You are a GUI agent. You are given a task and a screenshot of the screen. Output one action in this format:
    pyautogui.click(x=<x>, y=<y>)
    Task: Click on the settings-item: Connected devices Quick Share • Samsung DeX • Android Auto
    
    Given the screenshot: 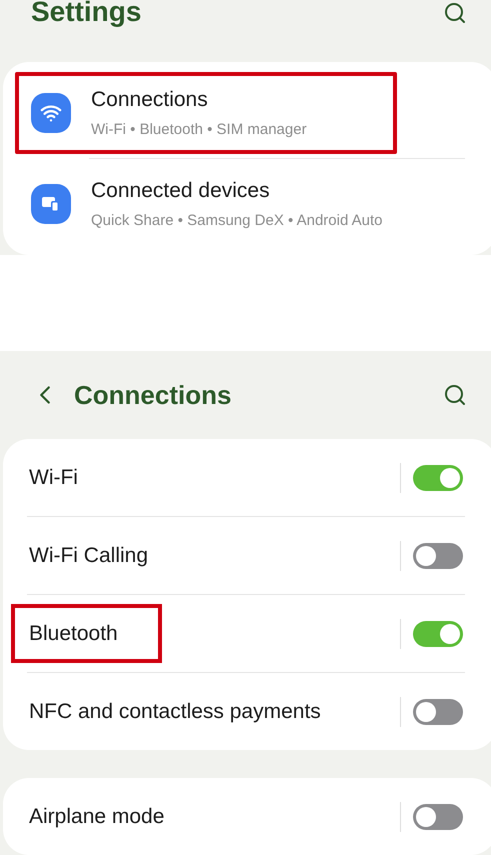 What is the action you would take?
    pyautogui.click(x=206, y=203)
    